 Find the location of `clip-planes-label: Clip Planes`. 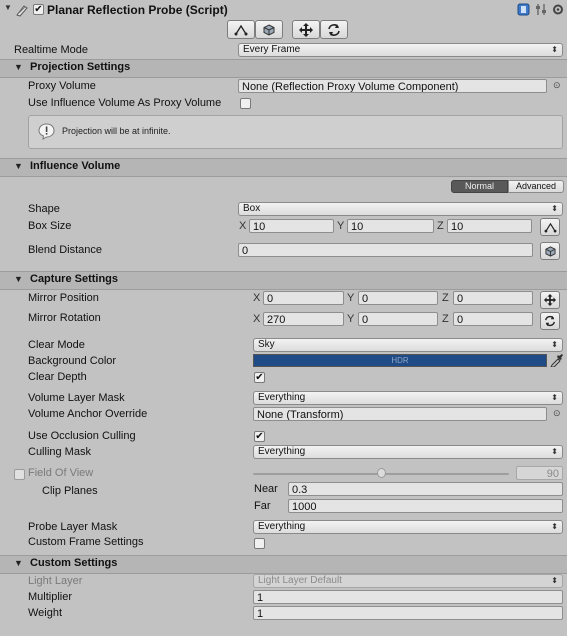

clip-planes-label: Clip Planes is located at coordinates (70, 491).